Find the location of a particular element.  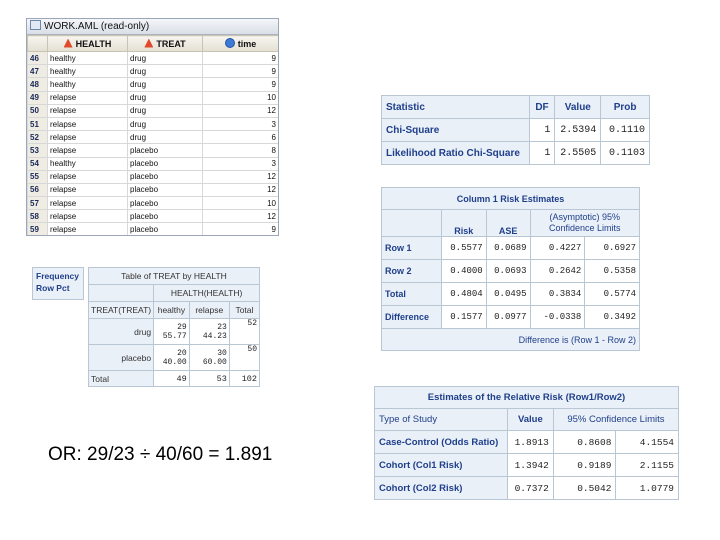

row-number: 55 is located at coordinates (37, 176).